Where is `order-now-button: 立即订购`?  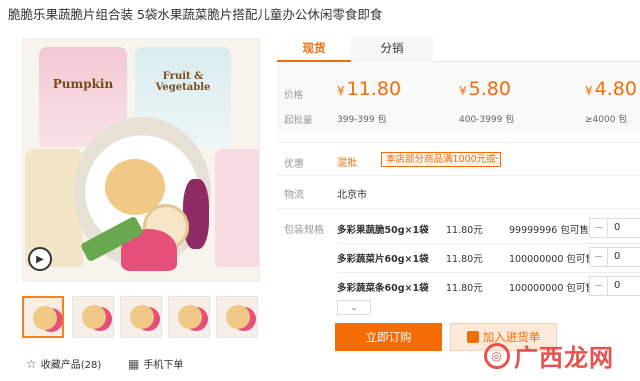
order-now-button: 立即订购 is located at coordinates (388, 337).